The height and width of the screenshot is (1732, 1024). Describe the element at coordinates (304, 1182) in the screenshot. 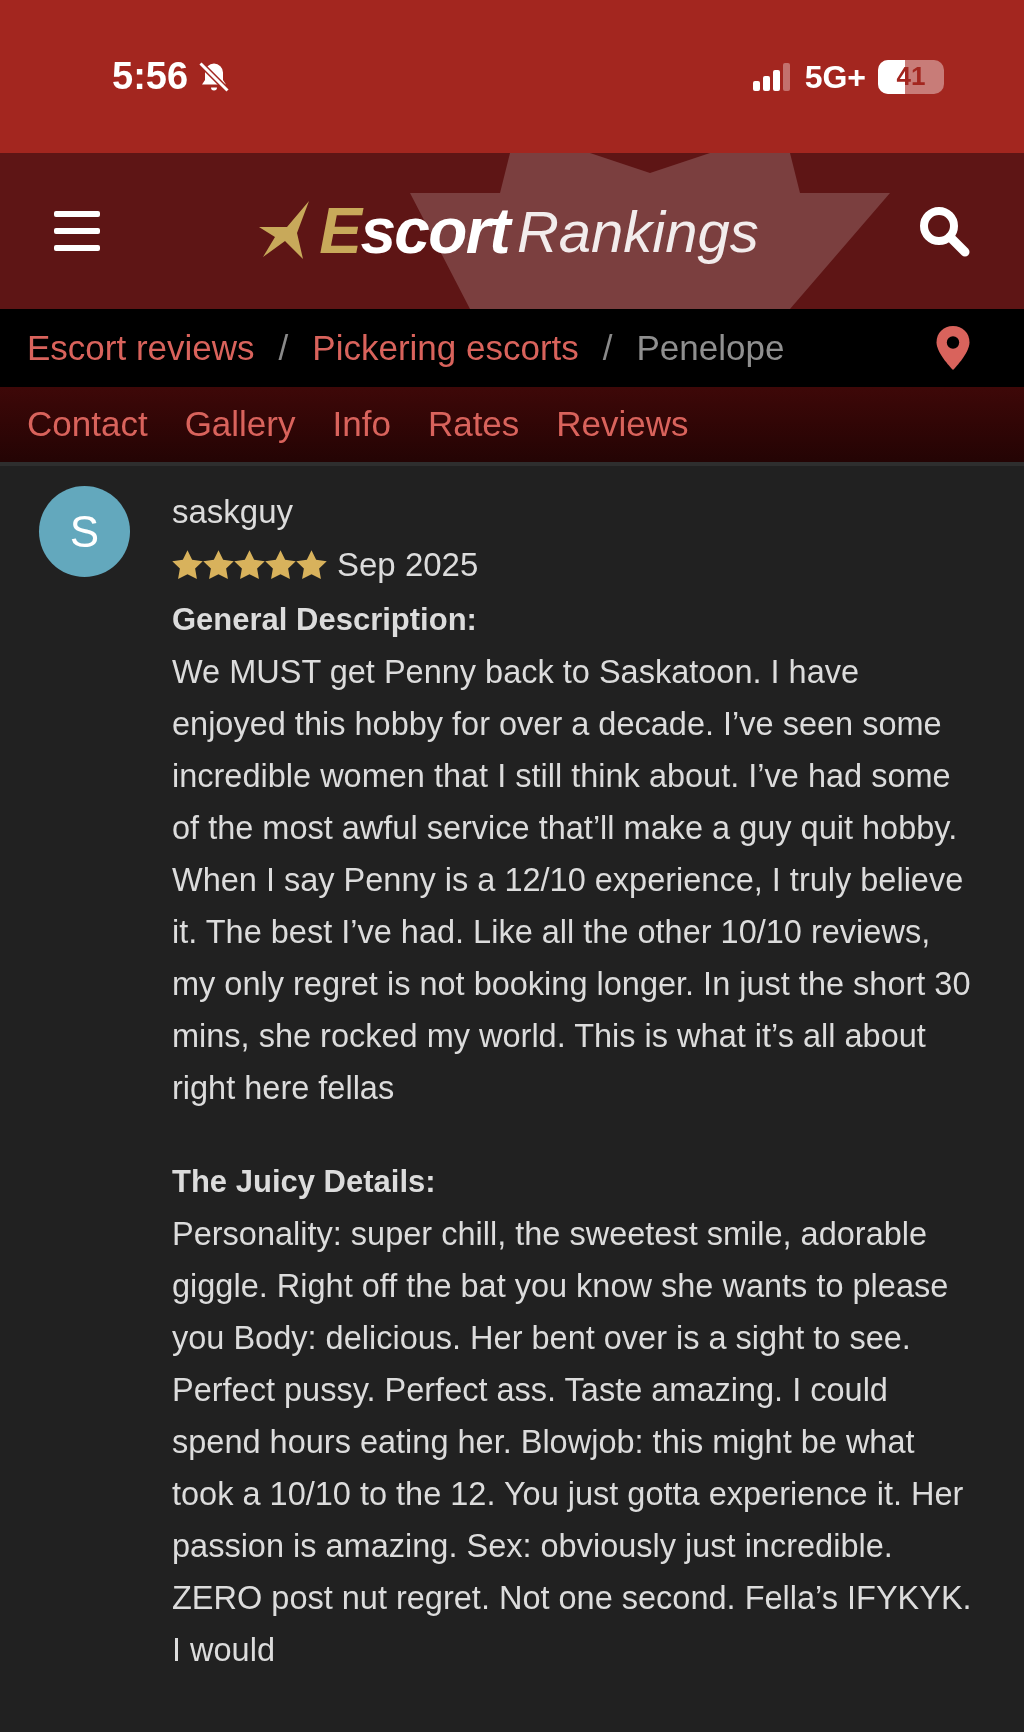

I see `section-heading: The Juicy Details:` at that location.